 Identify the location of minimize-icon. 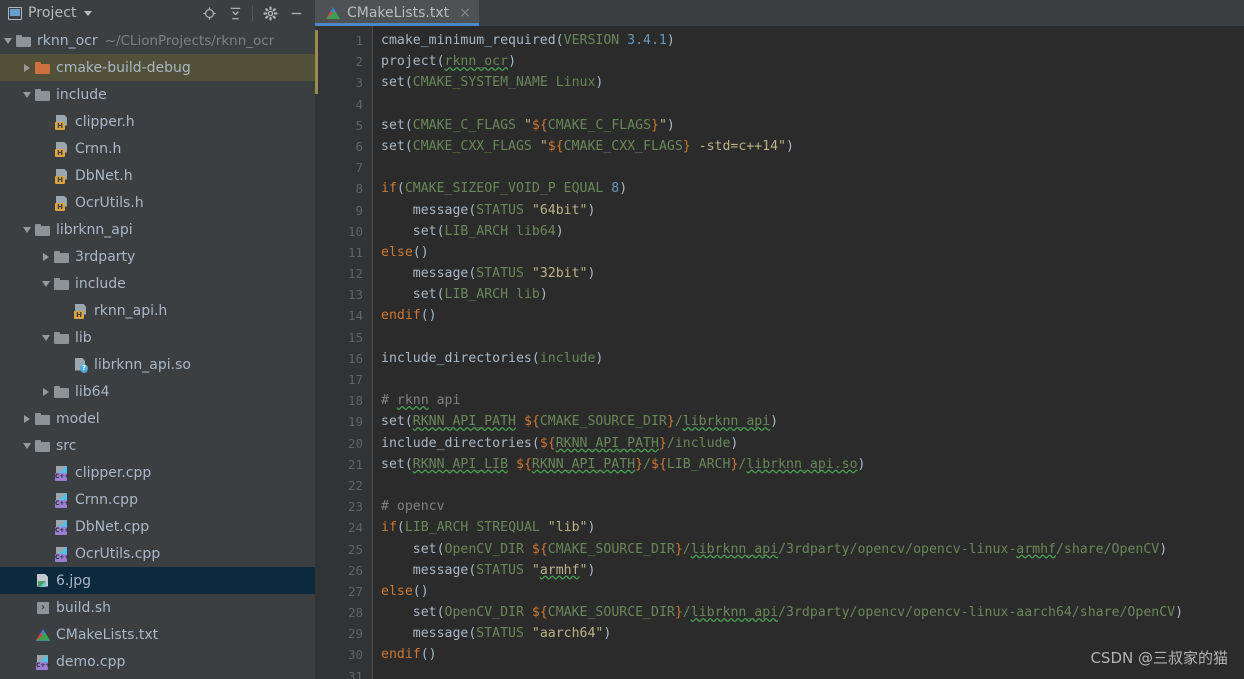
(296, 13).